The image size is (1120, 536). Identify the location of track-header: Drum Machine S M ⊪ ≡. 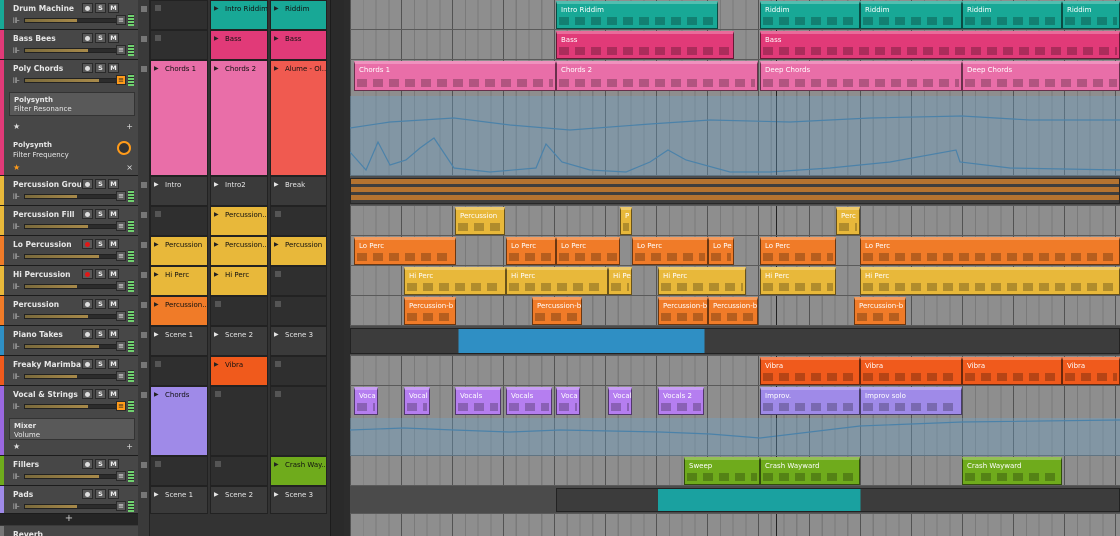
(69, 15).